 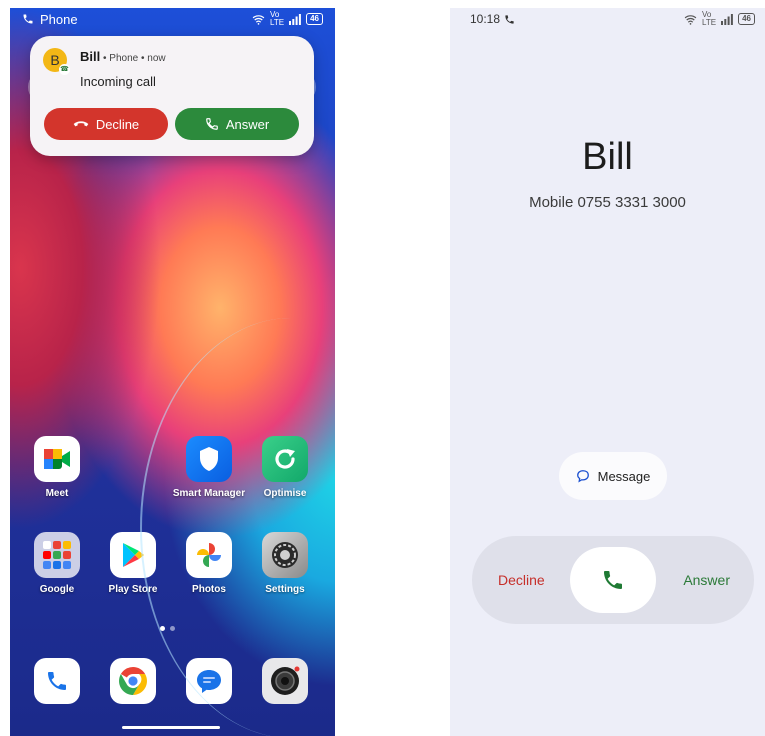 What do you see at coordinates (607, 157) in the screenshot?
I see `caller-name: Bill` at bounding box center [607, 157].